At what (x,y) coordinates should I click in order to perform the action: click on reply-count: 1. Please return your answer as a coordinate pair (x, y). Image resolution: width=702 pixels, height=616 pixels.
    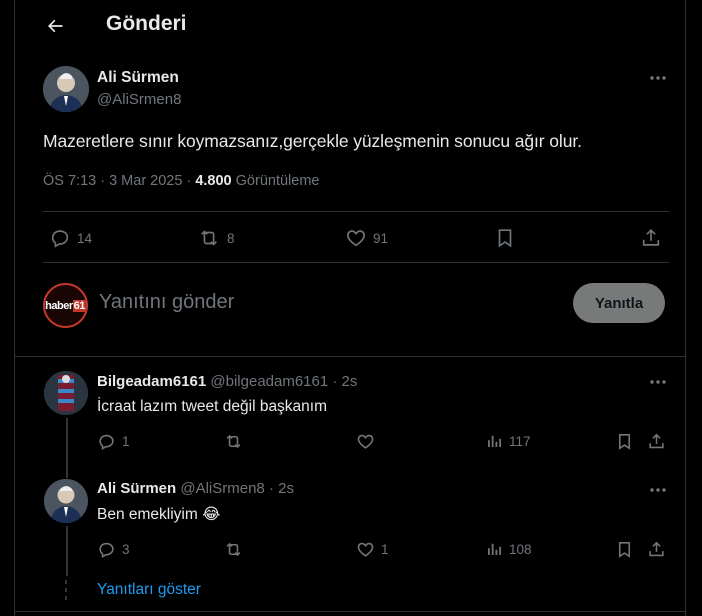
    Looking at the image, I should click on (126, 441).